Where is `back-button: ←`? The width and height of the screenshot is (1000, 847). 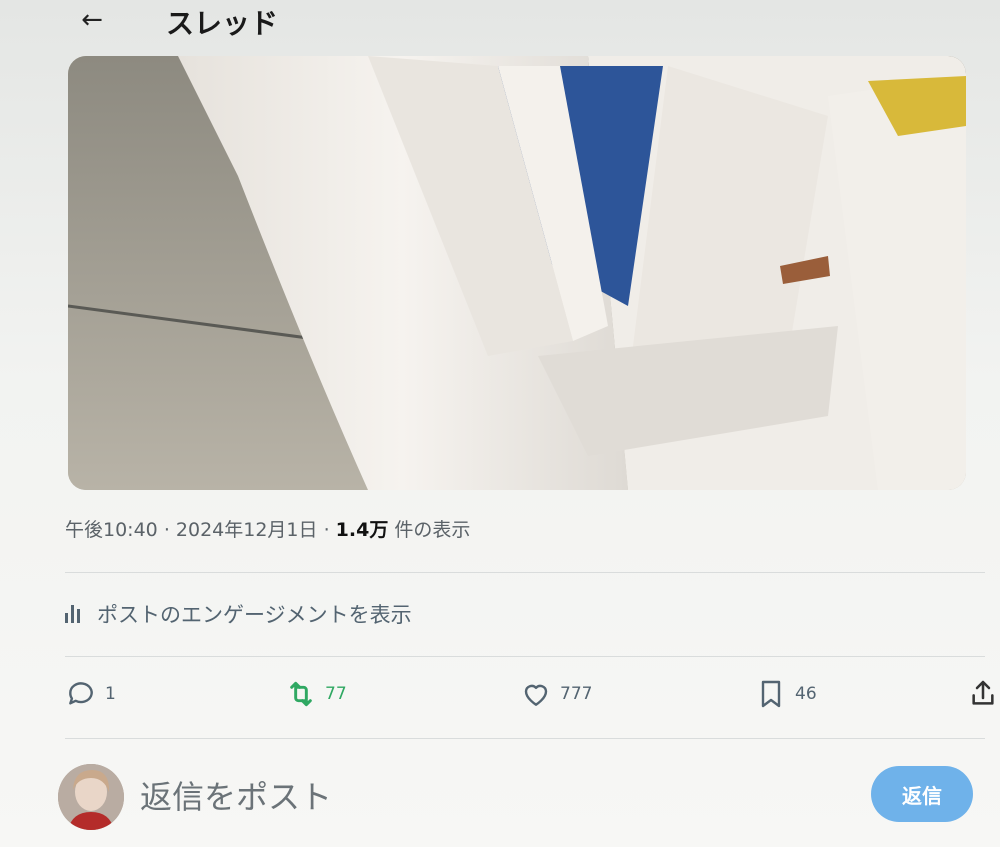 back-button: ← is located at coordinates (92, 20).